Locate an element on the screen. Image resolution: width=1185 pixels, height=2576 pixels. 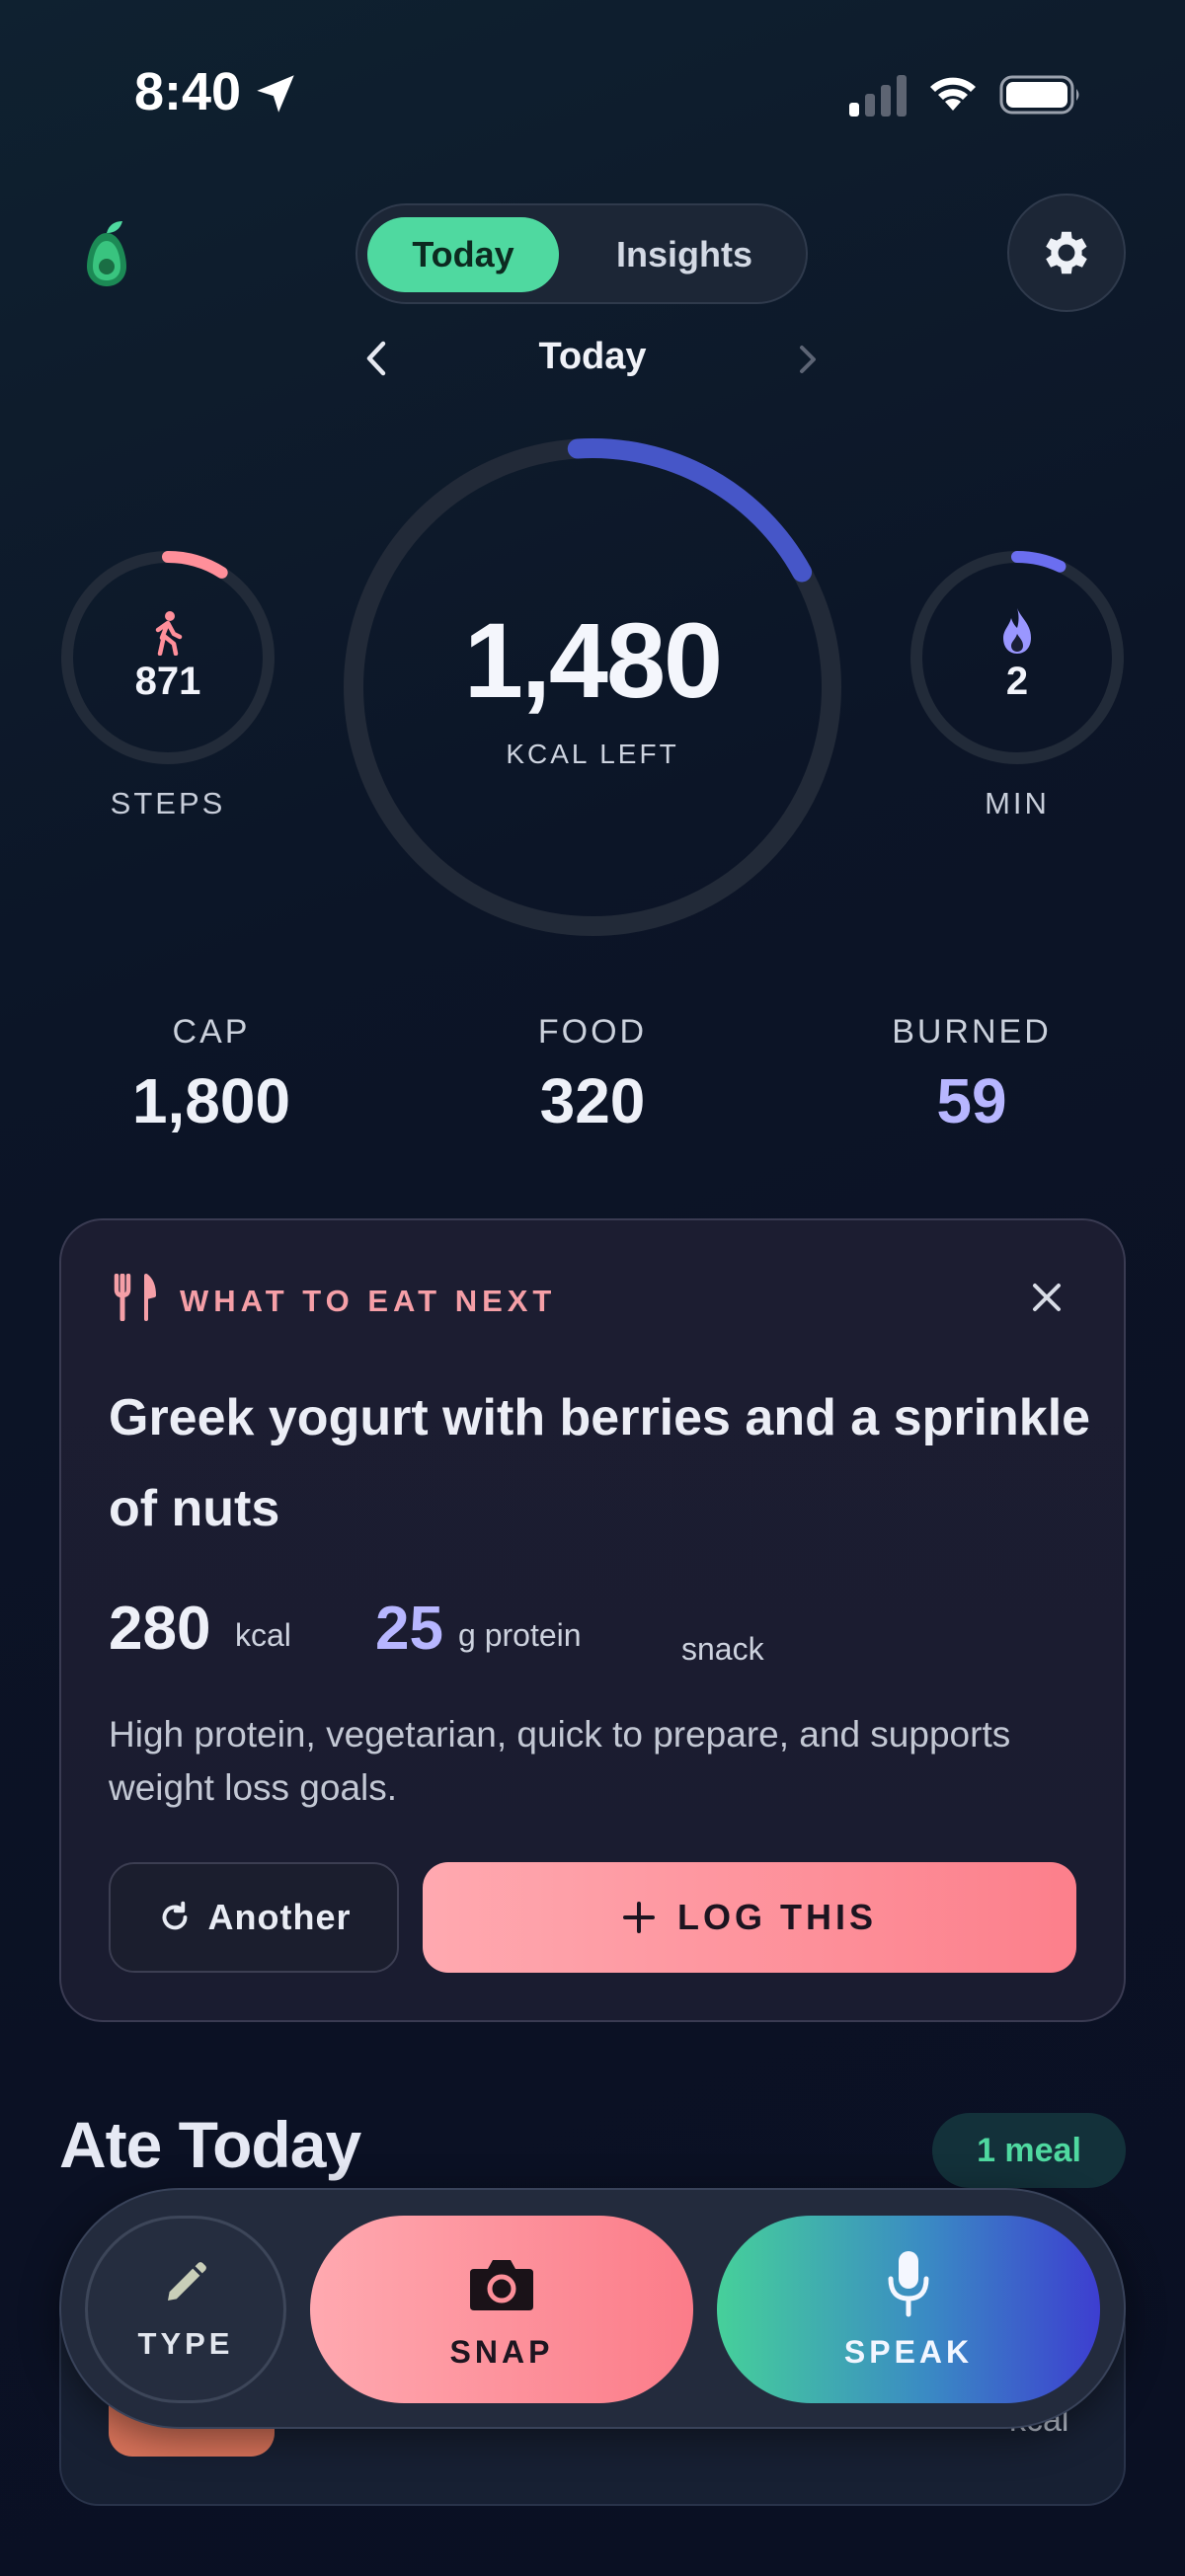
speak-label: SPEAK is located at coordinates (909, 2352).